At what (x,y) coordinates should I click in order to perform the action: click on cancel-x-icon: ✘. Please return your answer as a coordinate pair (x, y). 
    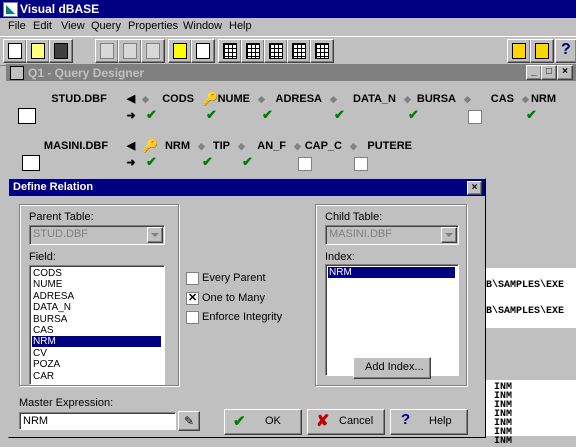
    Looking at the image, I should click on (323, 421).